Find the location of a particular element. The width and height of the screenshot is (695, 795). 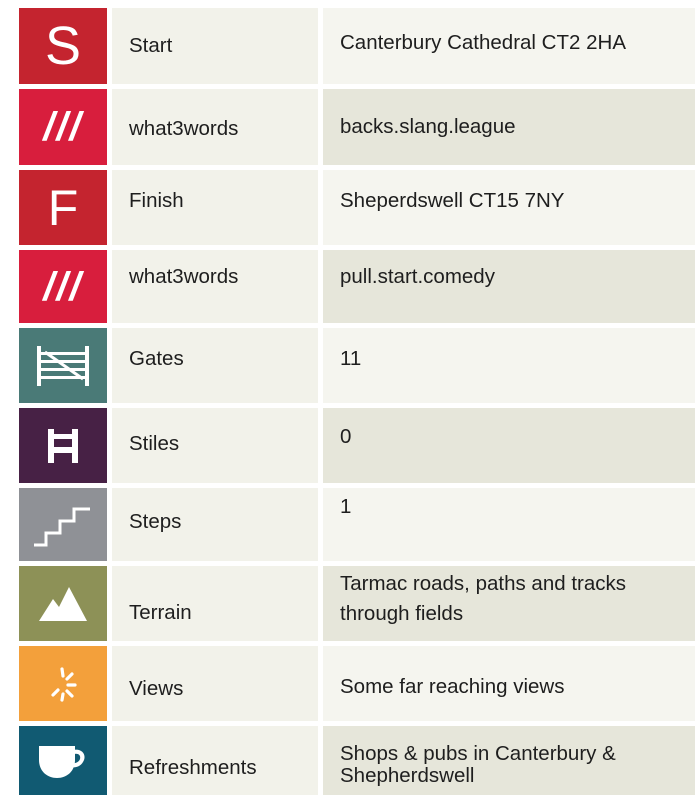

steps-icon is located at coordinates (62, 526).